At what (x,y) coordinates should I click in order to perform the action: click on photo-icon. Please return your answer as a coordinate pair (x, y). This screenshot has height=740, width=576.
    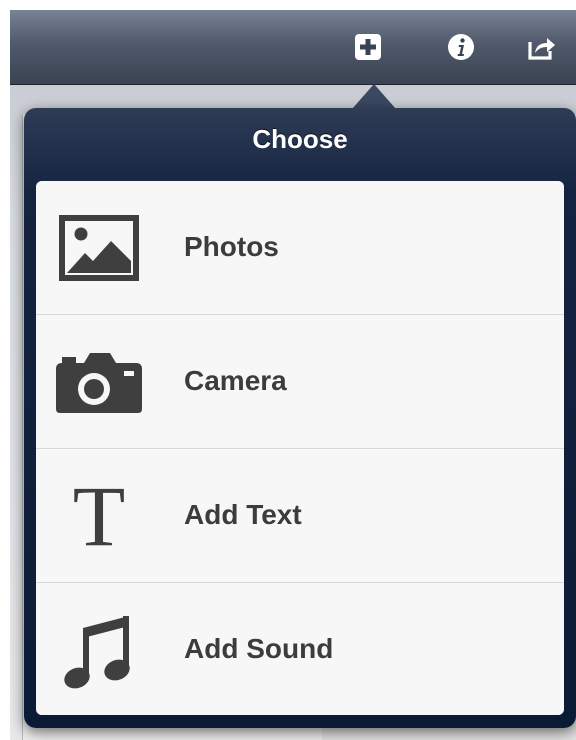
    Looking at the image, I should click on (99, 248).